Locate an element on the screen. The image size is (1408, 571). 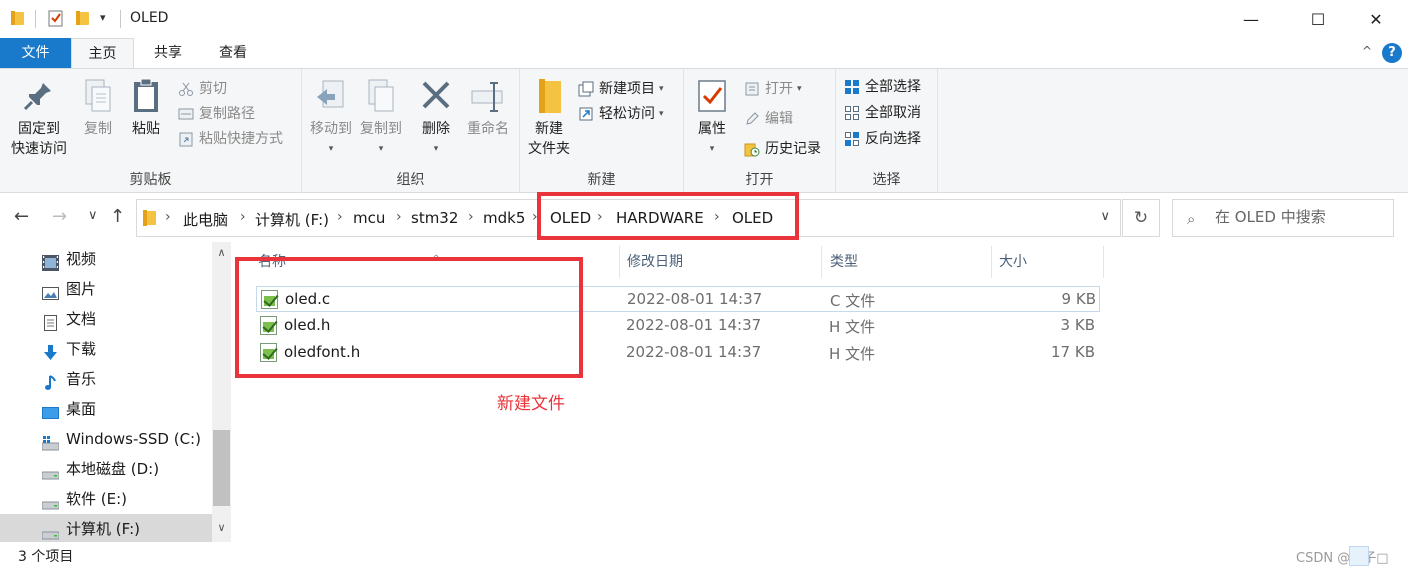
nav-item-pictures: 图片 is located at coordinates (106, 289).